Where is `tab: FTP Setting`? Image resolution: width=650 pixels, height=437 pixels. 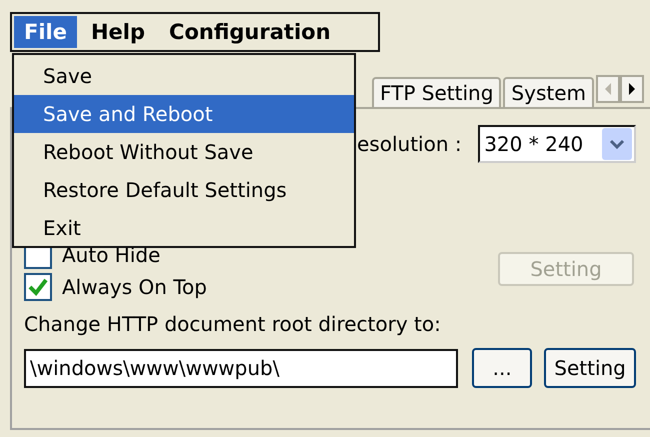 tab: FTP Setting is located at coordinates (437, 92).